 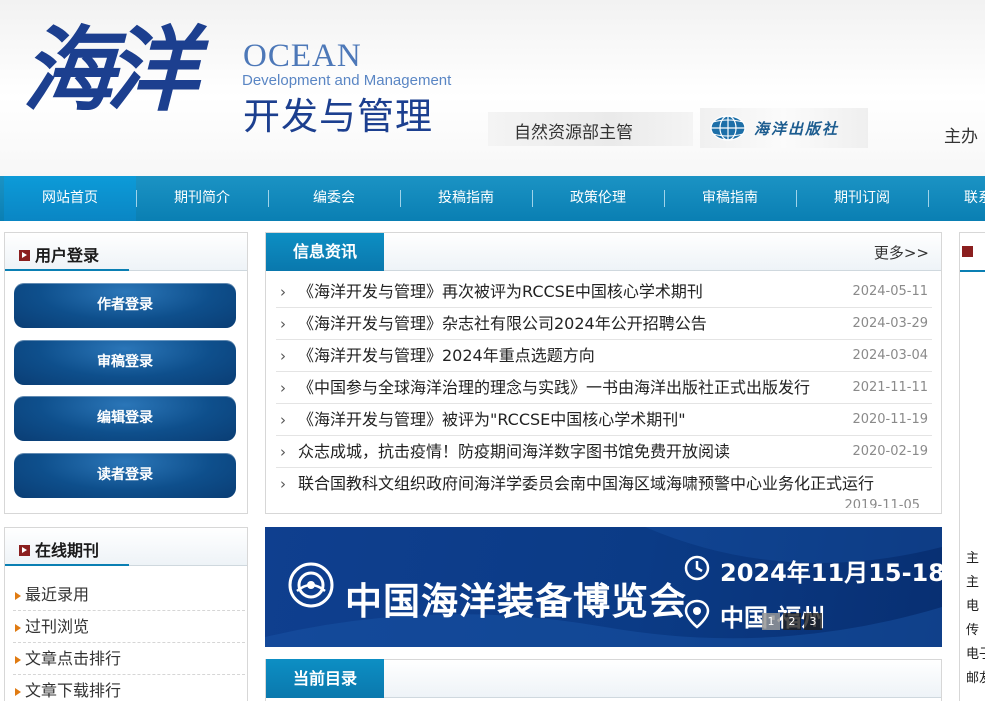 What do you see at coordinates (129, 659) in the screenshot?
I see `click-ranking-link: 文章点击排行` at bounding box center [129, 659].